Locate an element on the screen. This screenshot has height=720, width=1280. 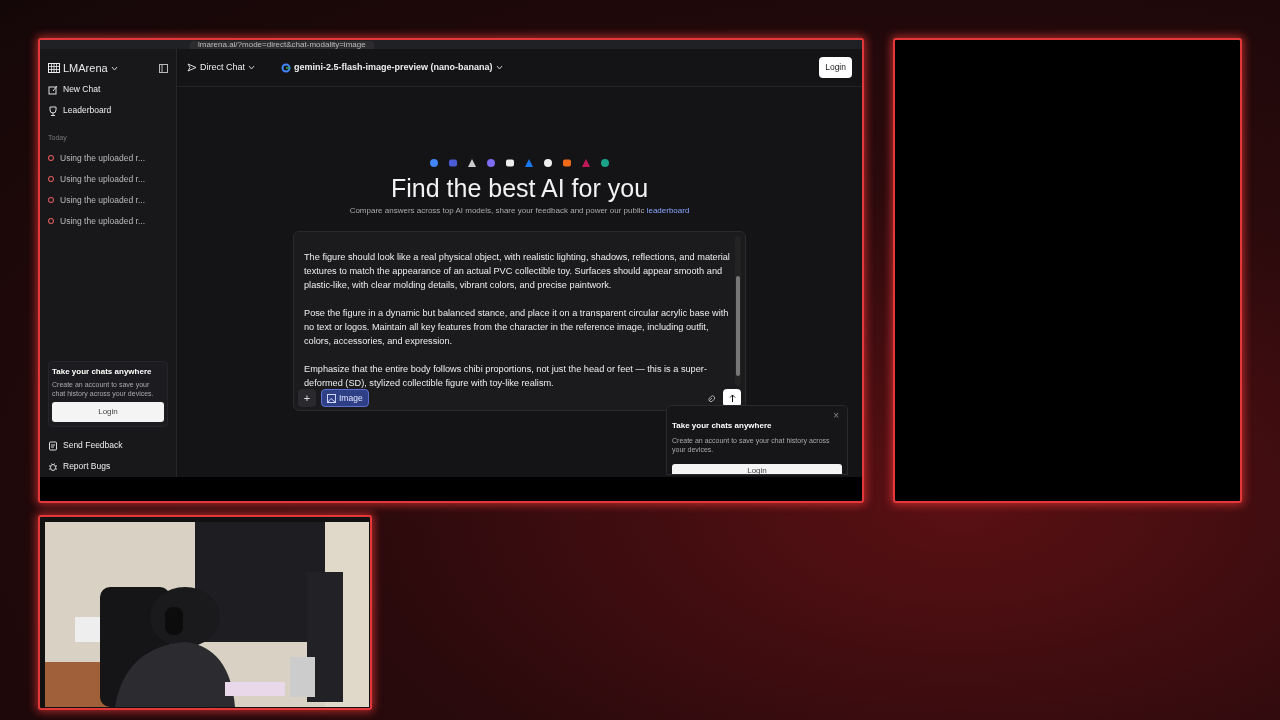
image-icon is located at coordinates (331, 398).